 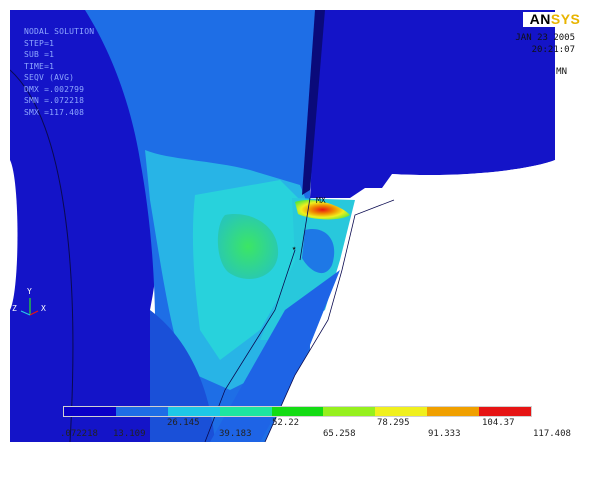 I want to click on info-line: STEP=1, so click(x=39, y=43).